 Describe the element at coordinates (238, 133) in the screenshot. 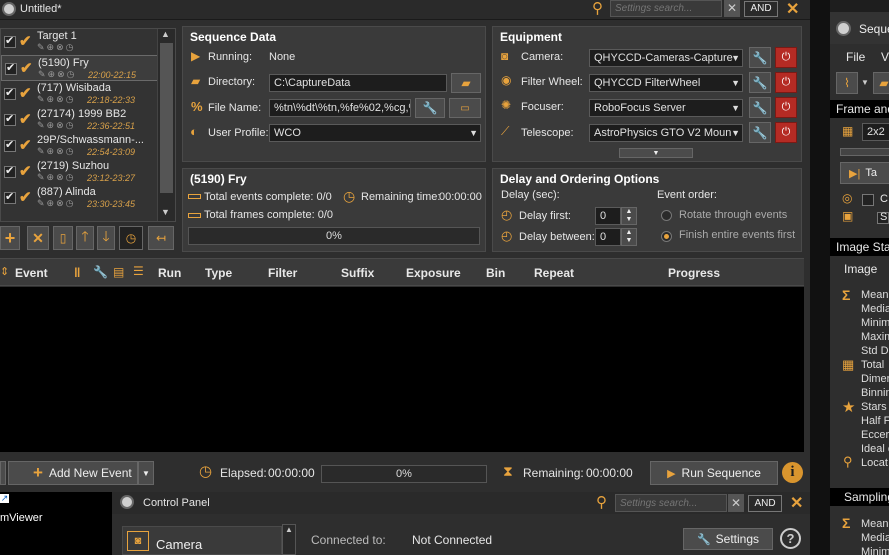

I see `user-profile-label: User Profile:` at that location.